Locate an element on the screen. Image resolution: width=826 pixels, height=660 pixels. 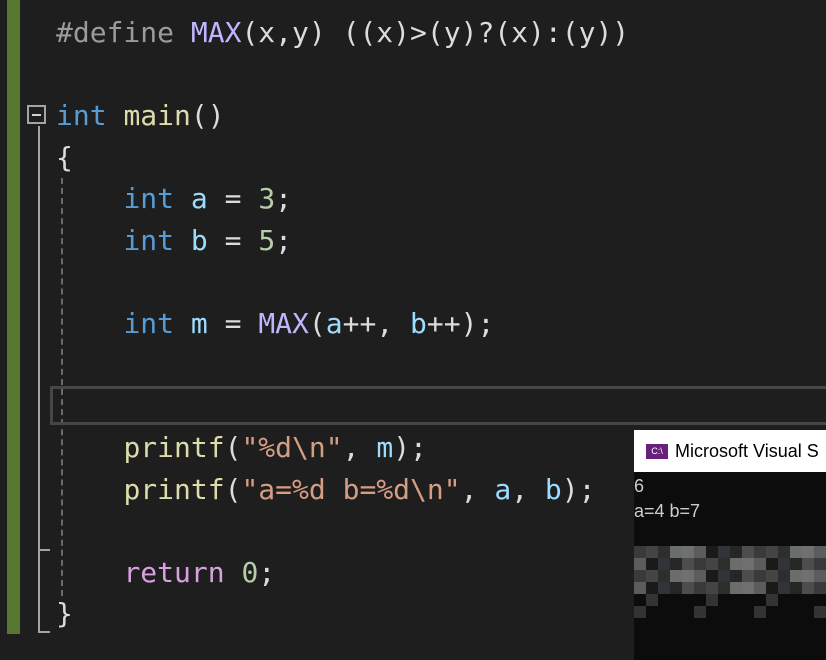
code-token: a is located at coordinates (503, 489).